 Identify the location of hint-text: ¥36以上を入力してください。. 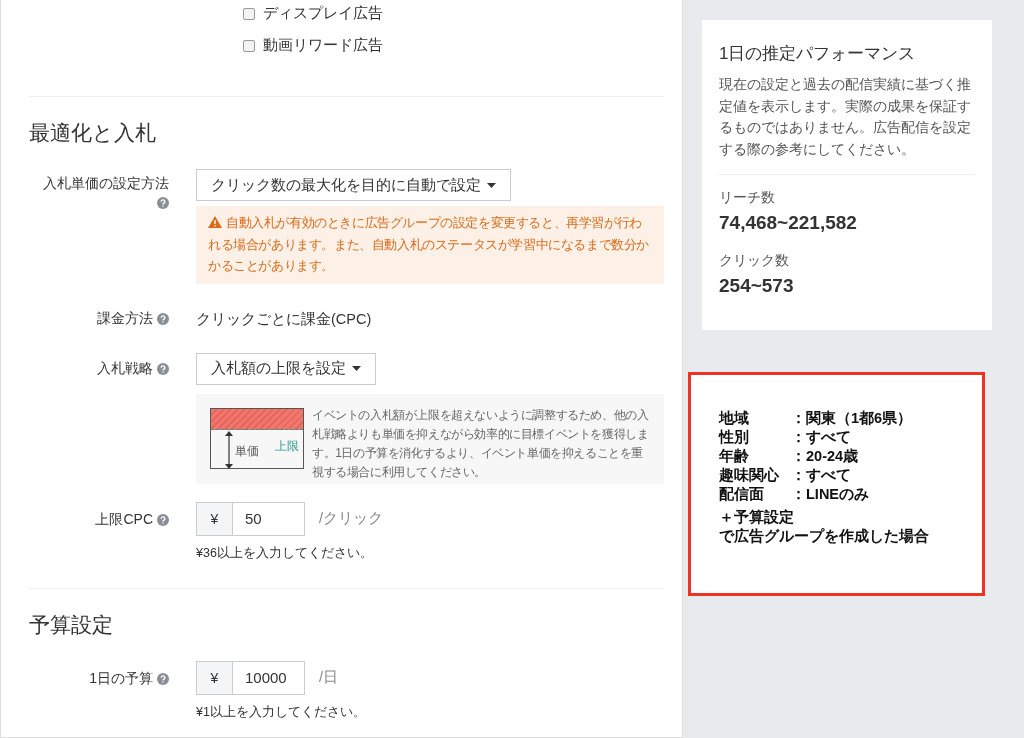
(285, 553).